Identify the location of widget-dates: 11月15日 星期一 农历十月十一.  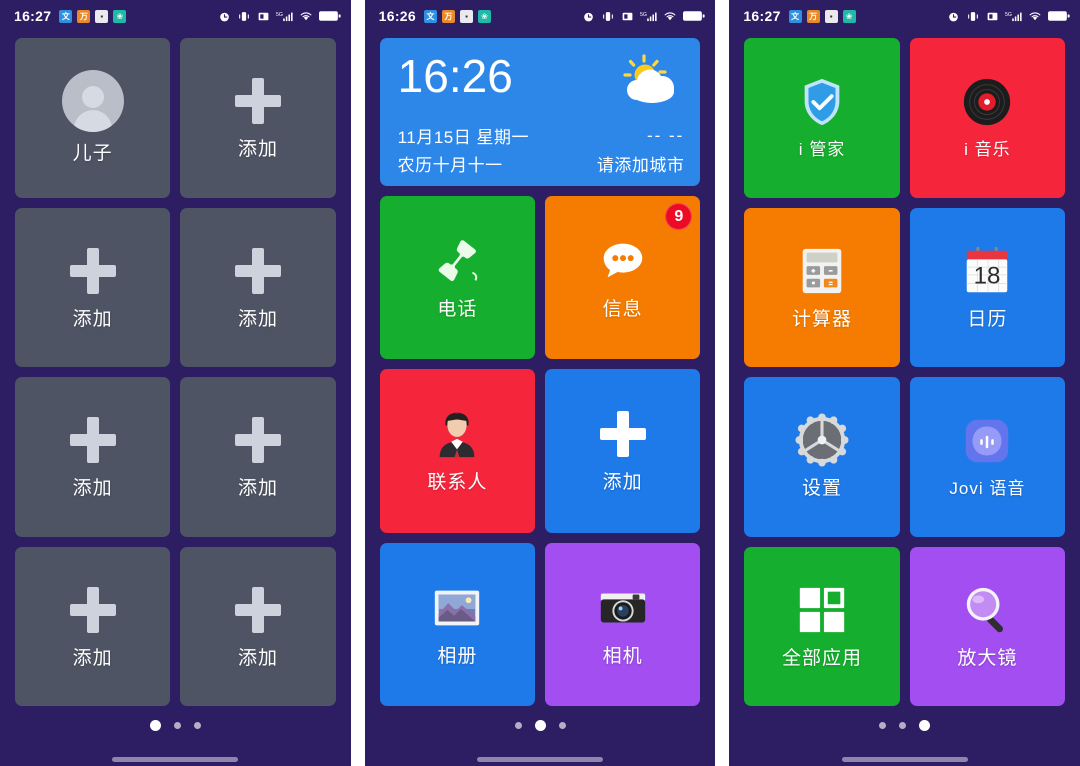
(463, 149).